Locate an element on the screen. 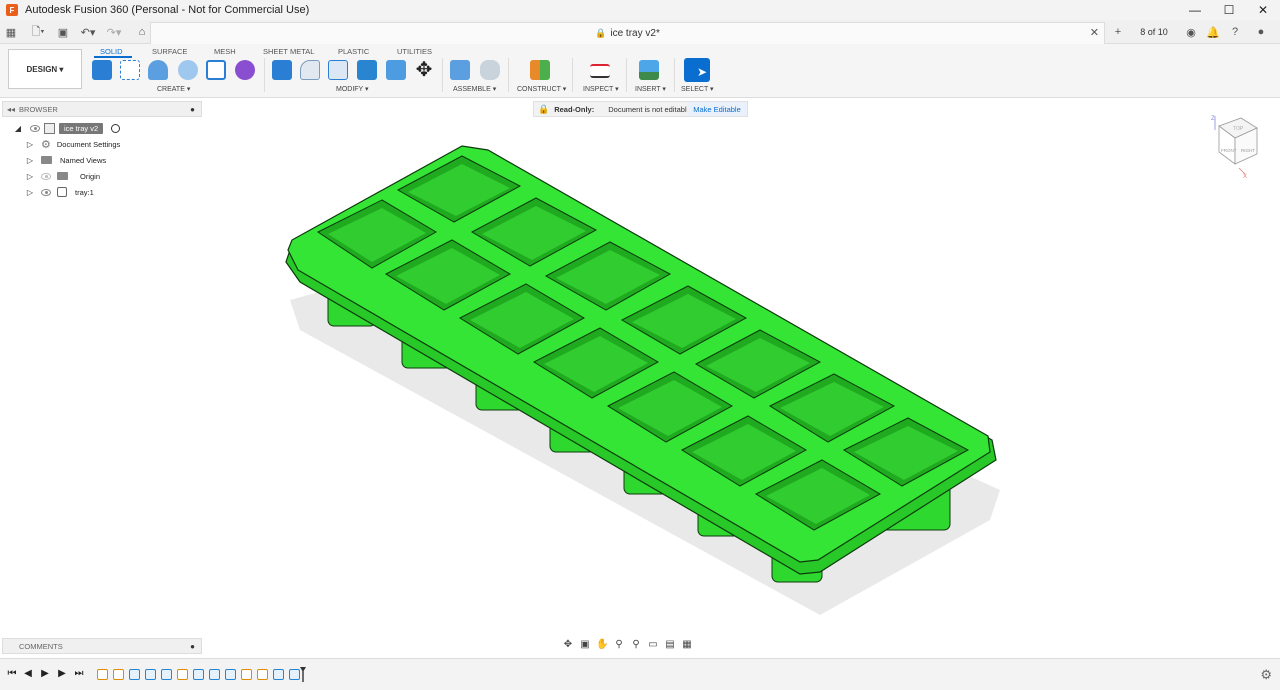  offset-plane-icon is located at coordinates (540, 70).